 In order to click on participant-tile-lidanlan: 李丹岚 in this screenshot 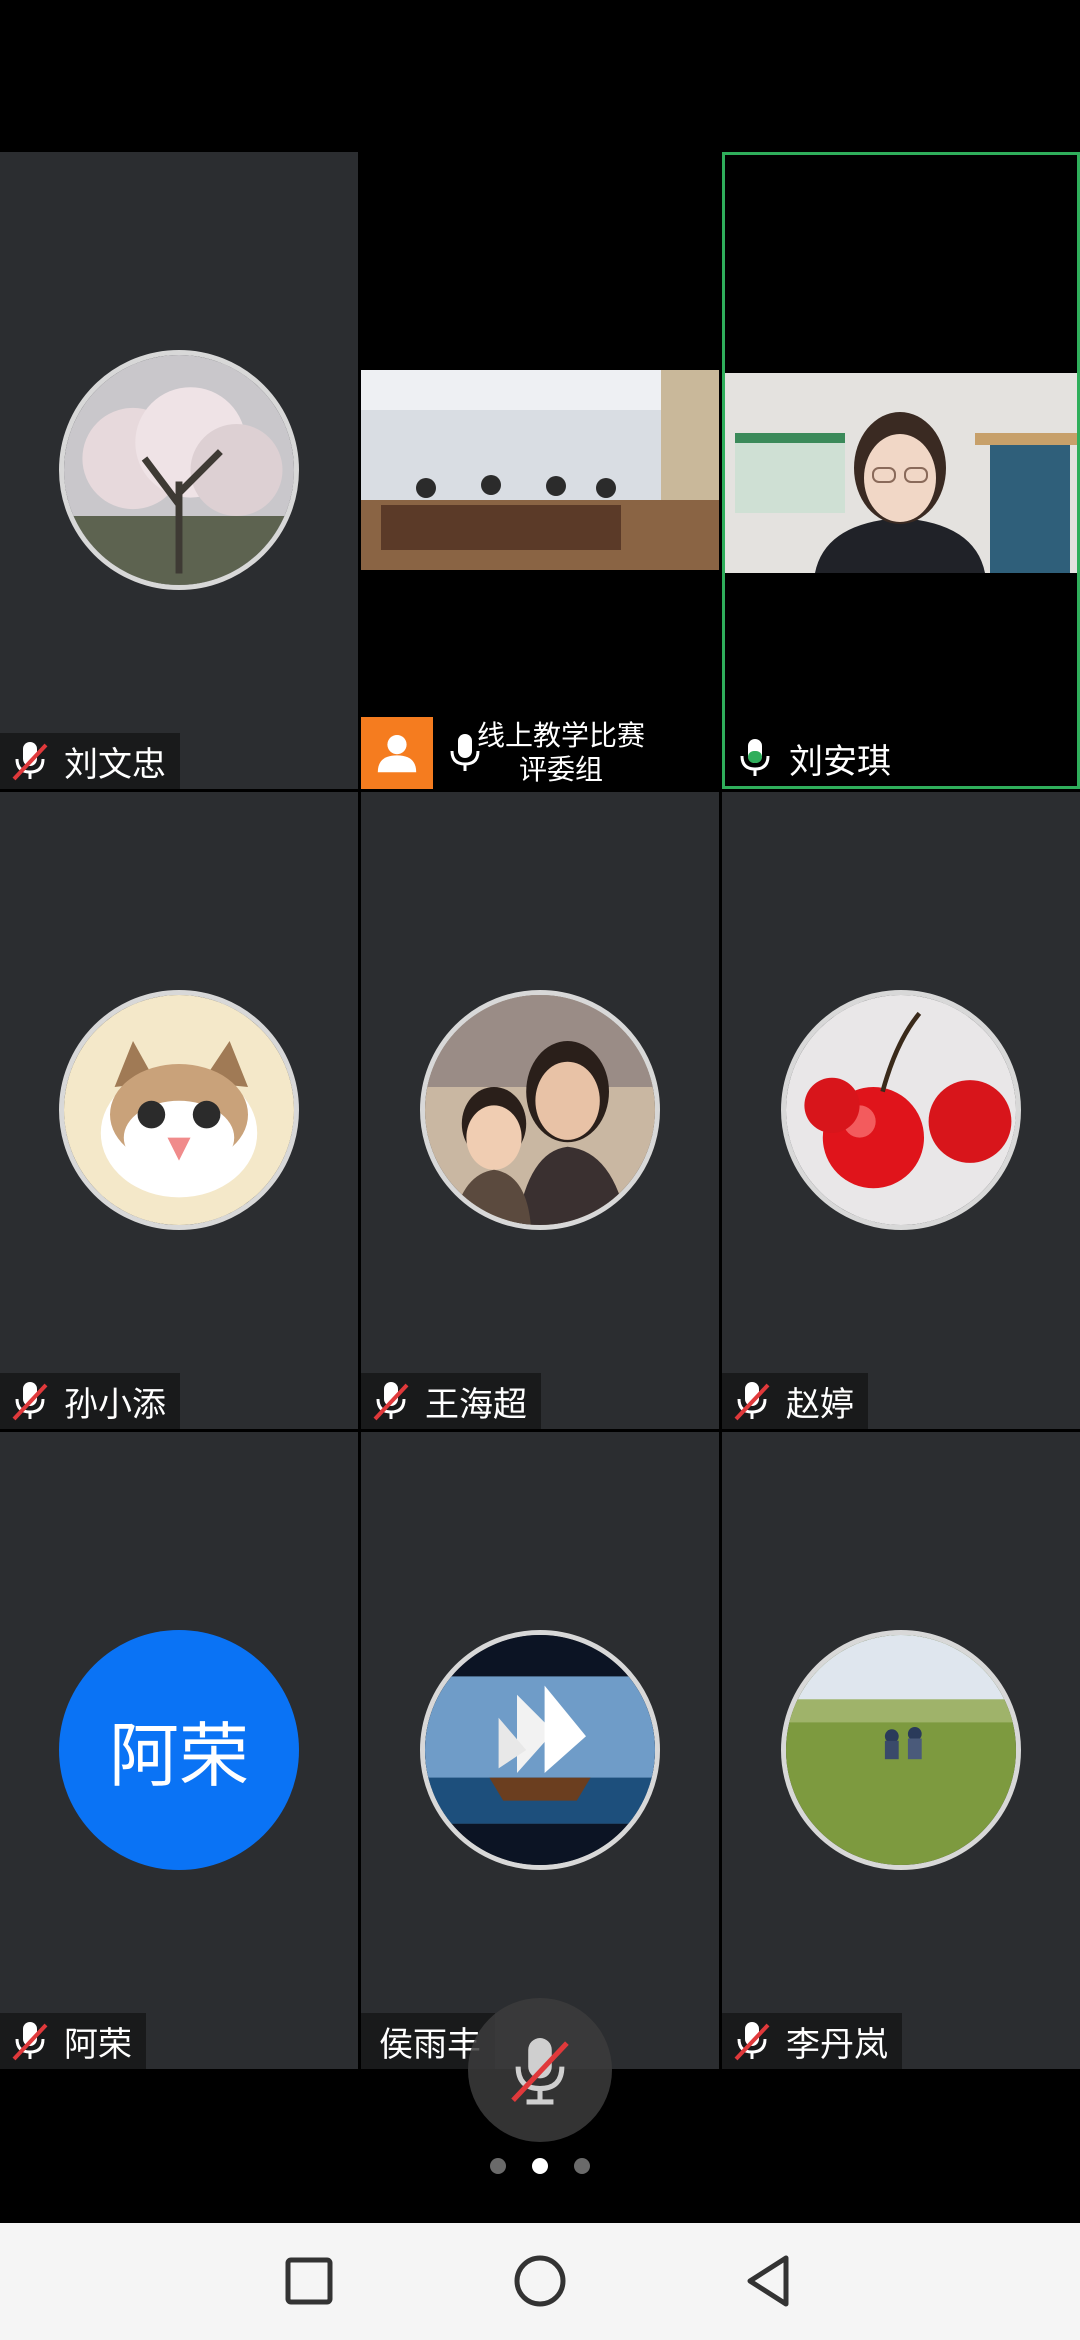, I will do `click(901, 1750)`.